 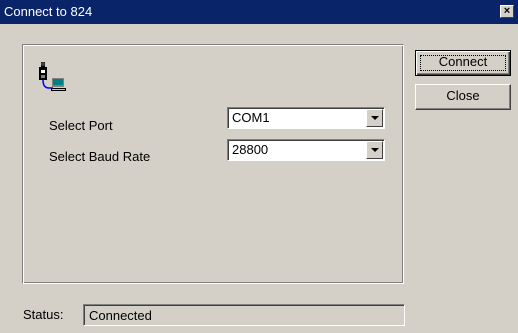 I want to click on status-field: Connected, so click(x=244, y=315).